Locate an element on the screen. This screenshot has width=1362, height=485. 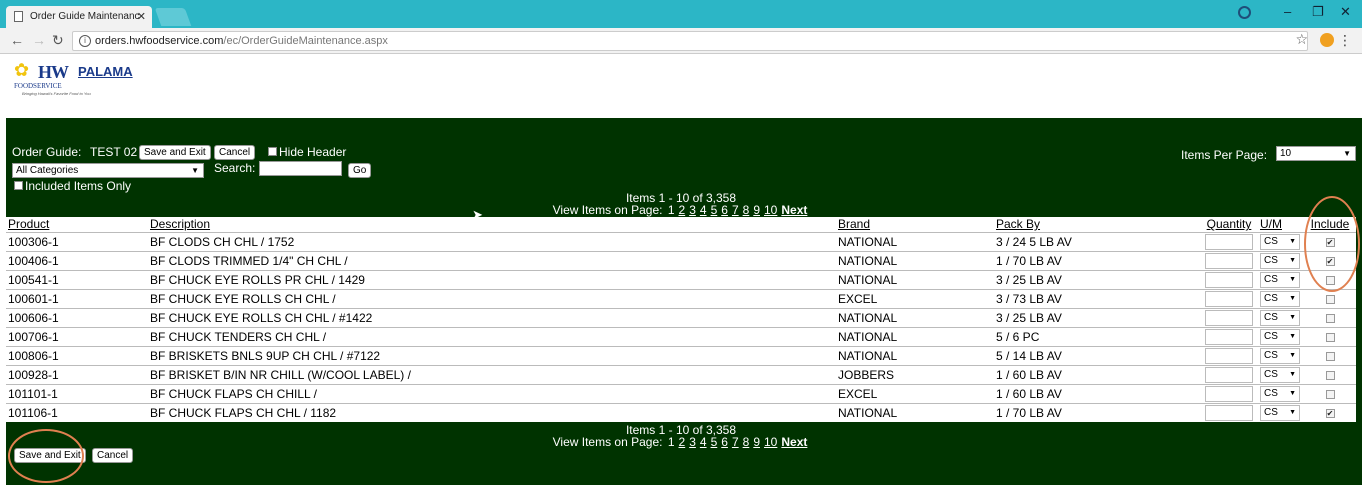
cancel-button-top: Cancel is located at coordinates (235, 152).